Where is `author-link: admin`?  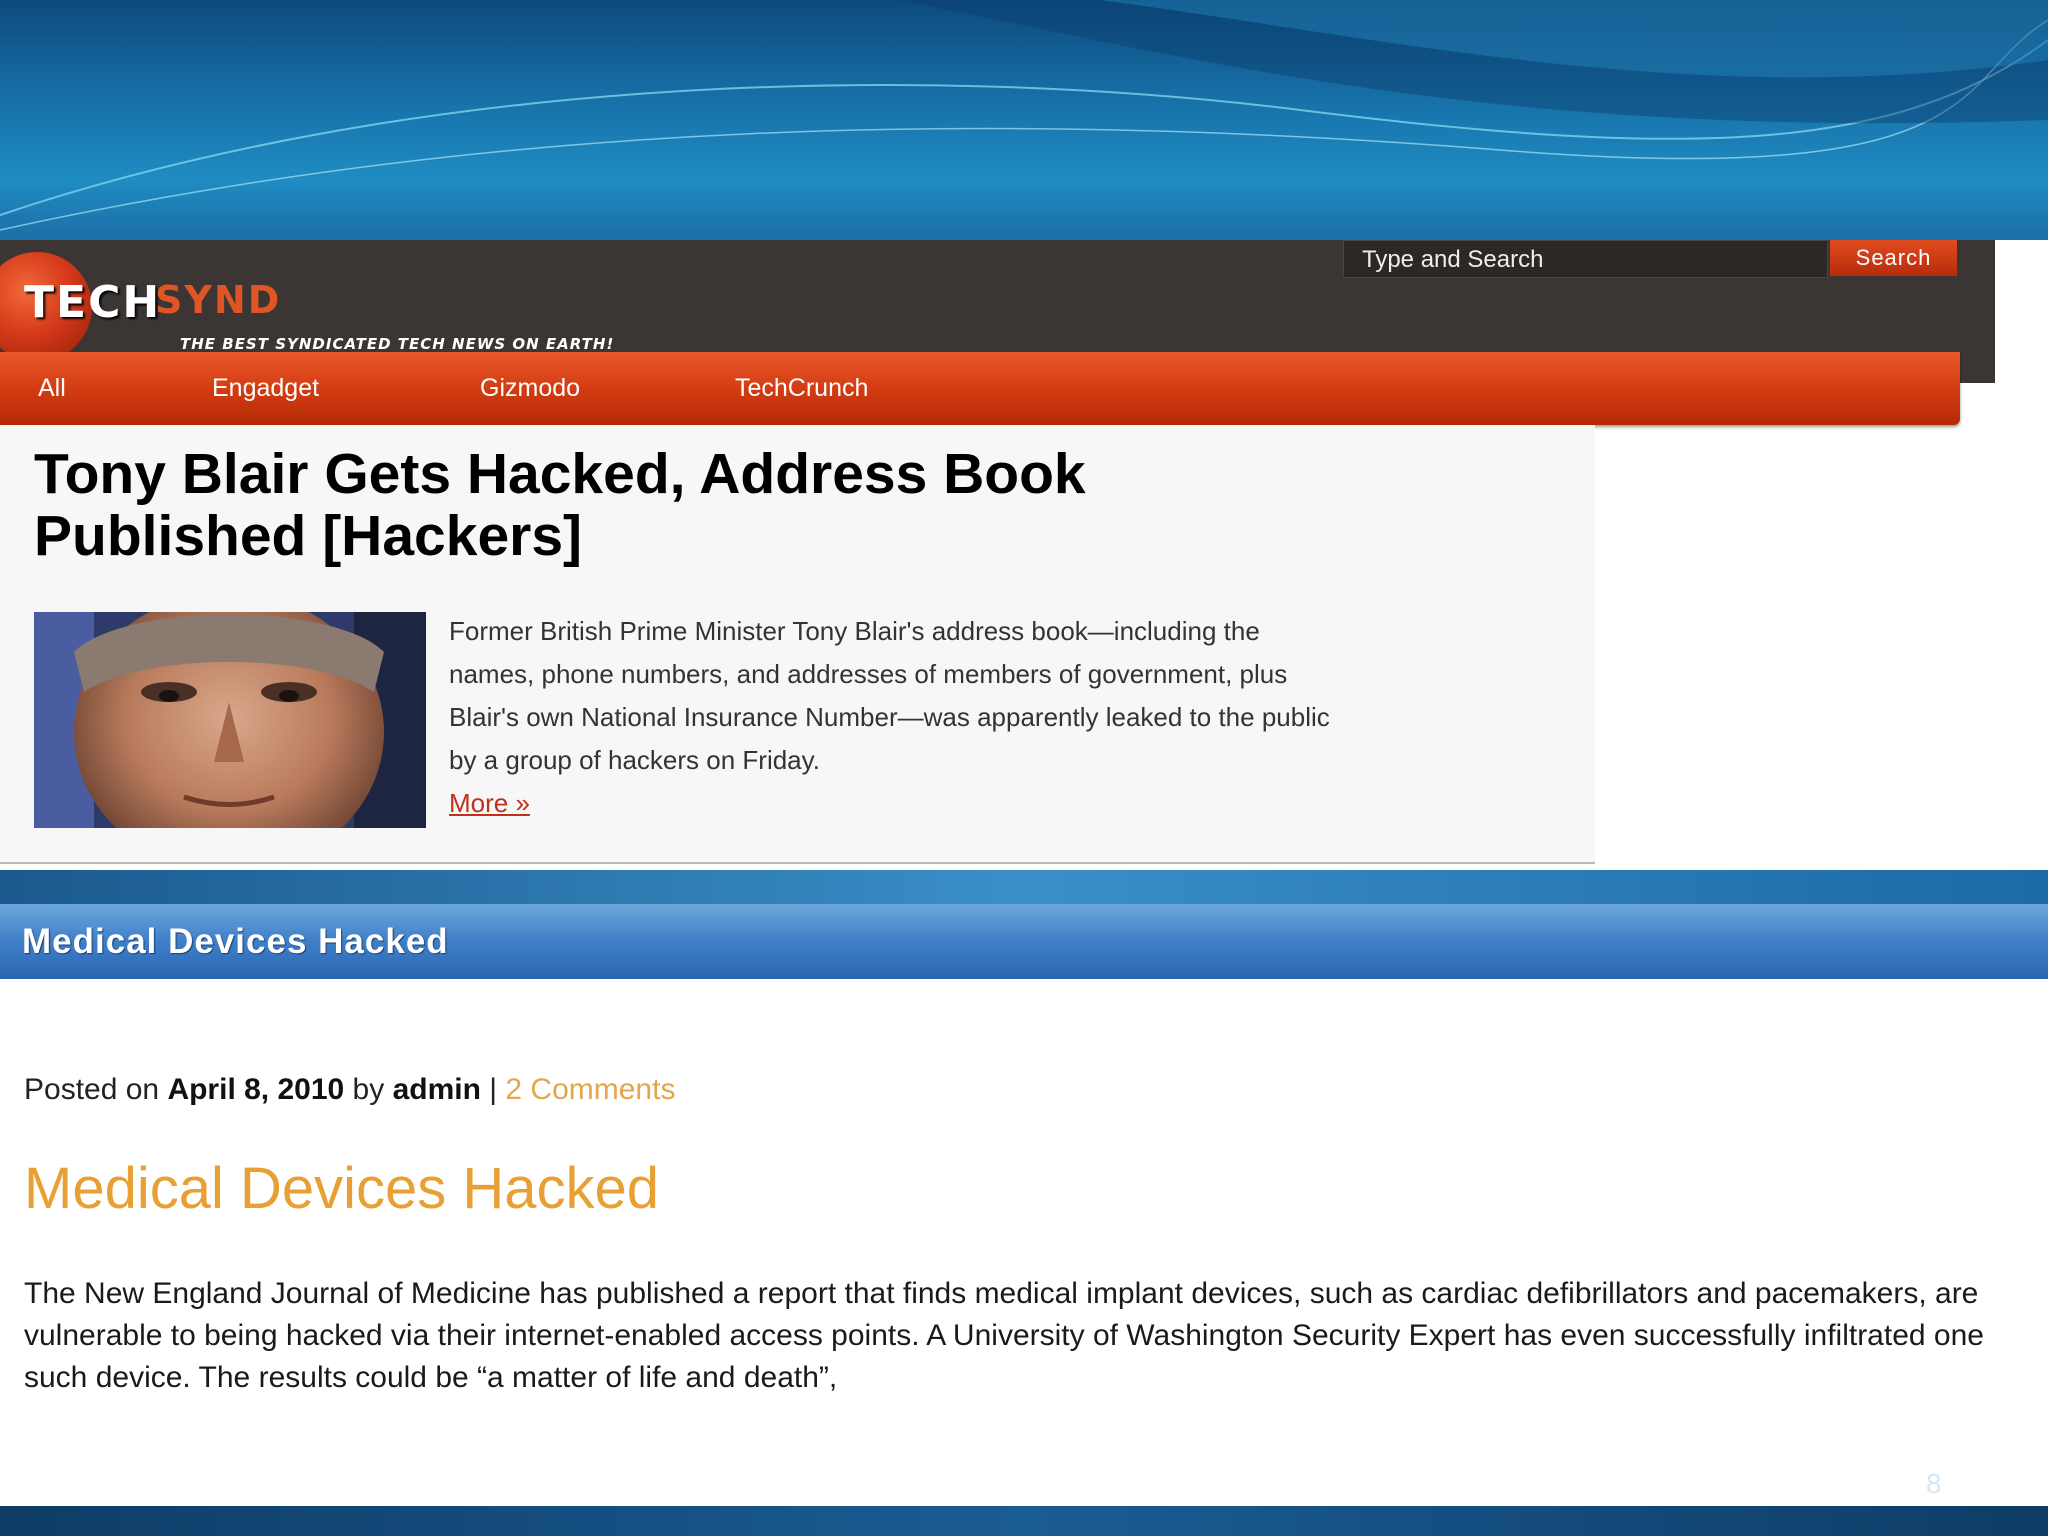 author-link: admin is located at coordinates (437, 1089).